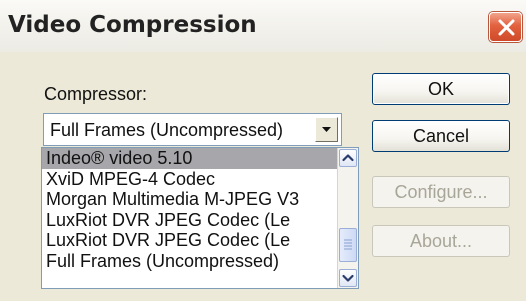  I want to click on list-item: XviD MPEG-4 Codec, so click(190, 179).